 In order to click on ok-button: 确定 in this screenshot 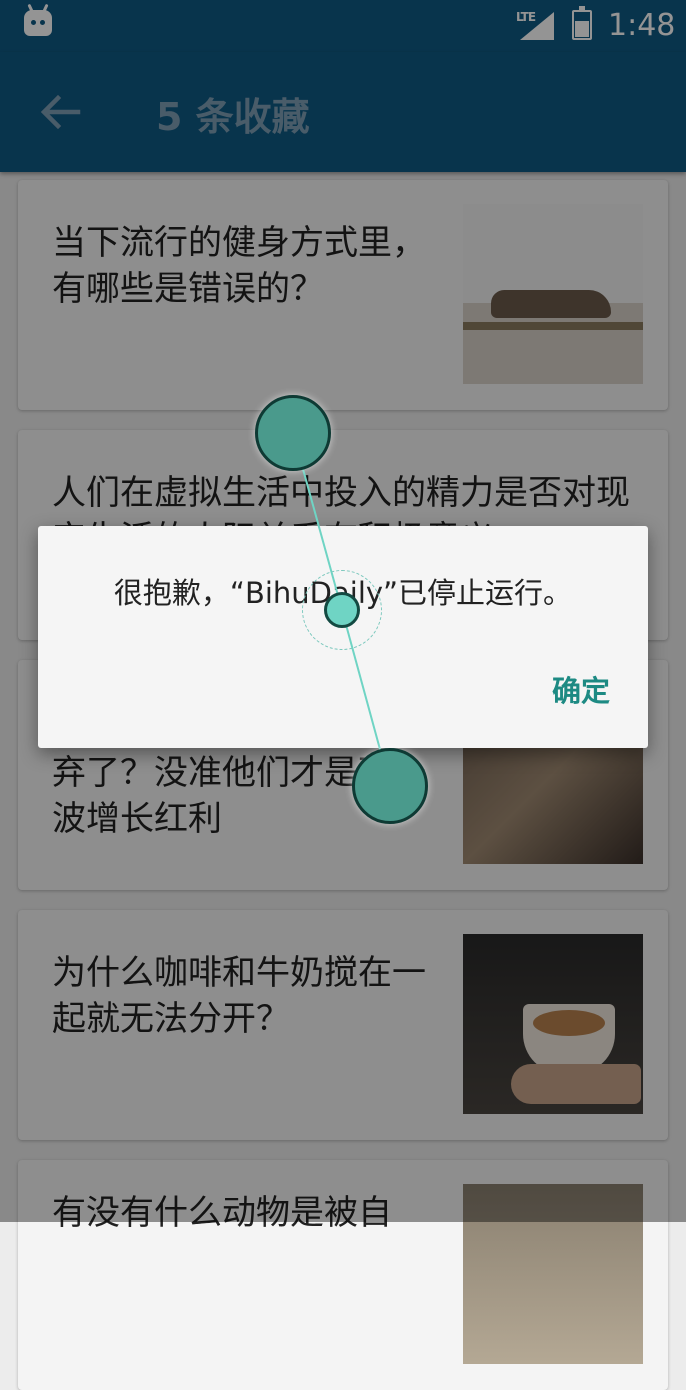, I will do `click(581, 689)`.